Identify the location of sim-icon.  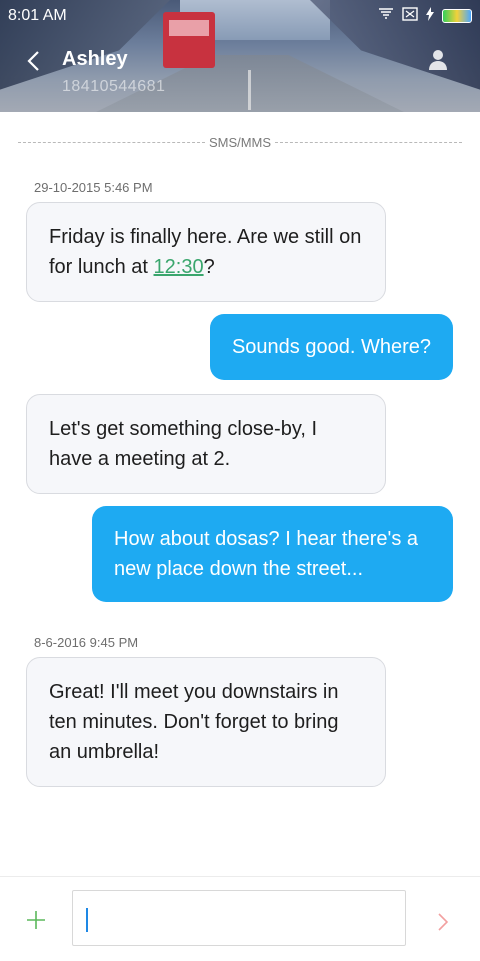
(410, 15).